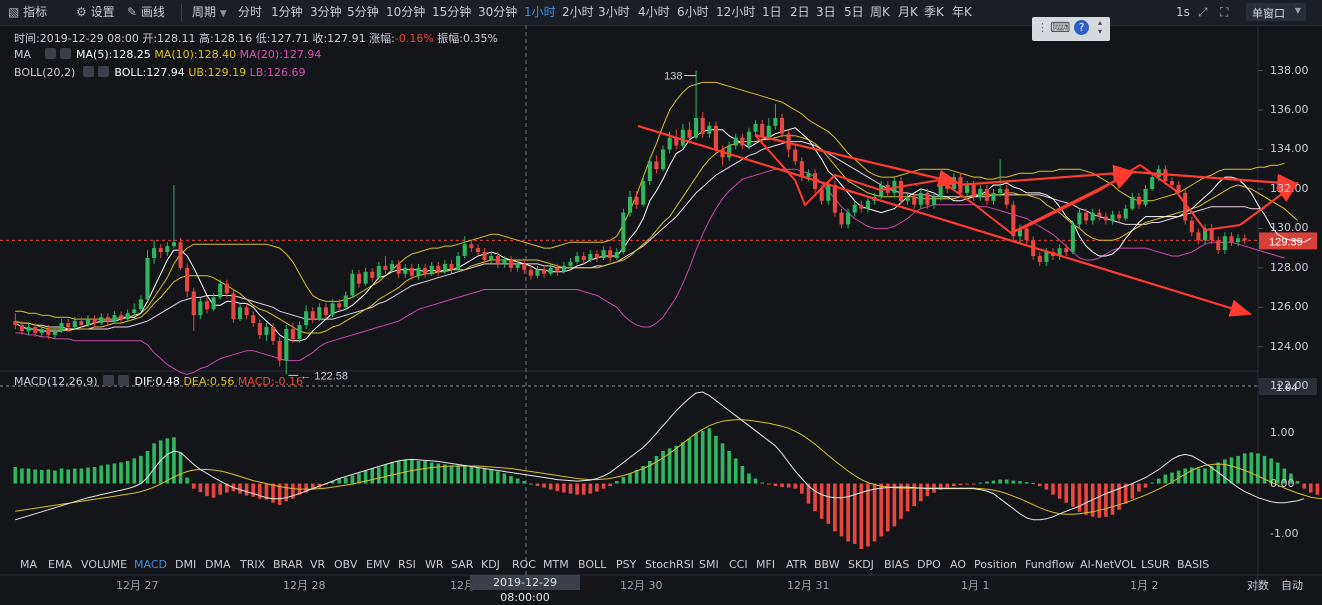  What do you see at coordinates (150, 564) in the screenshot?
I see `indicator-tab: MACD` at bounding box center [150, 564].